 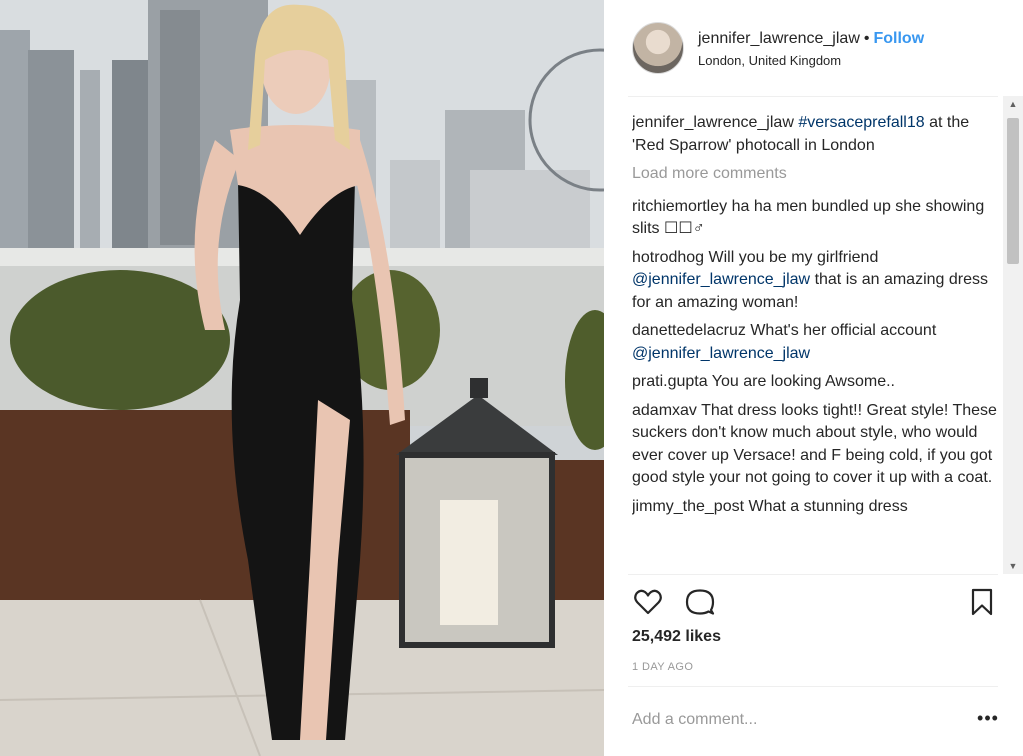 I want to click on avatar, so click(x=658, y=48).